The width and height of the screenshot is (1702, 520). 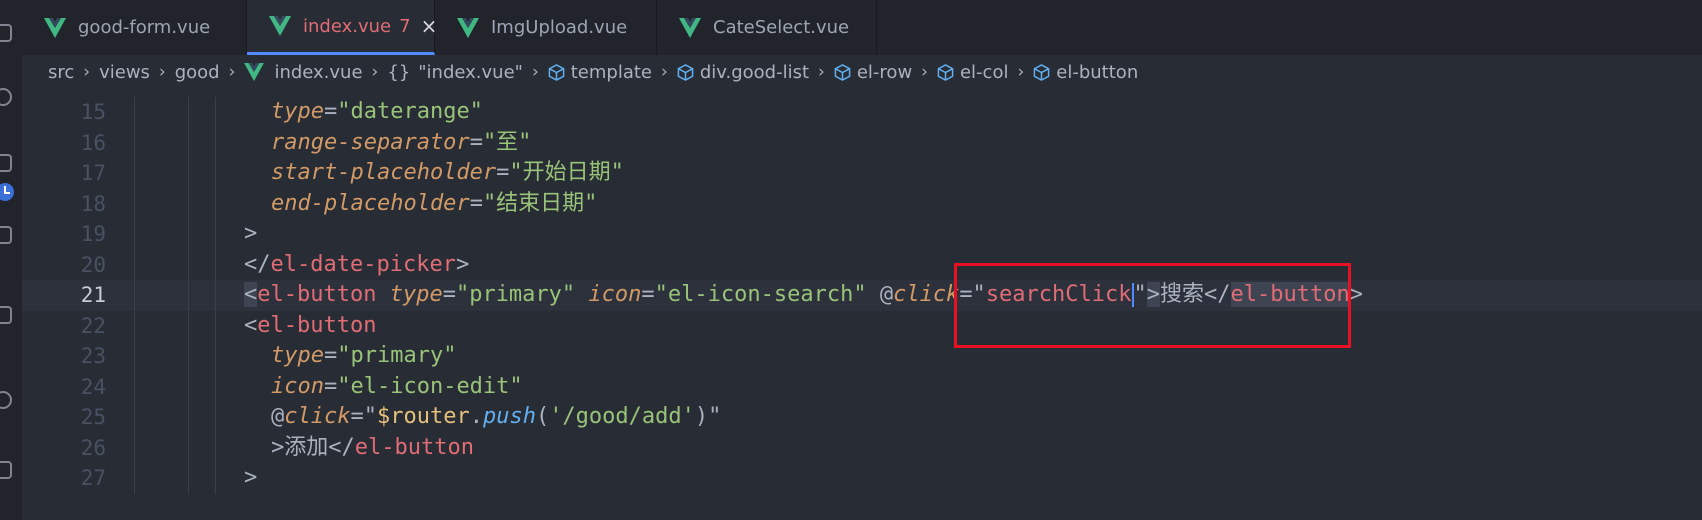 I want to click on breadcrumb-row: el-row, so click(x=873, y=72).